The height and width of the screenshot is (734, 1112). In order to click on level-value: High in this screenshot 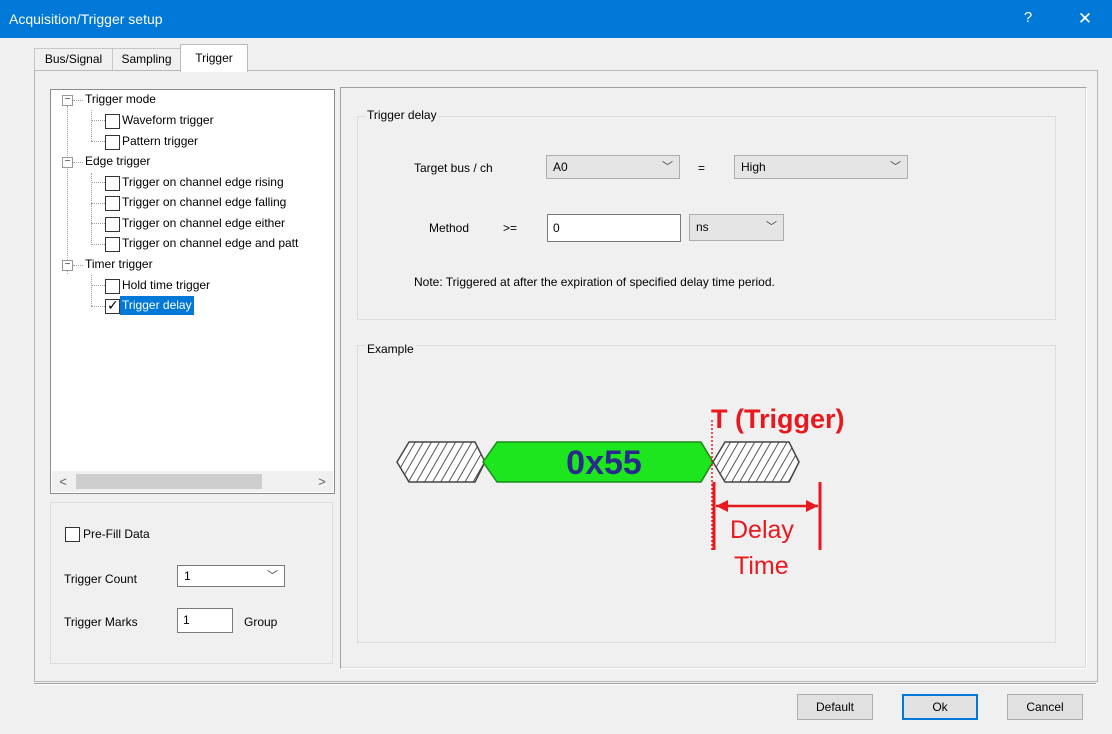, I will do `click(753, 167)`.